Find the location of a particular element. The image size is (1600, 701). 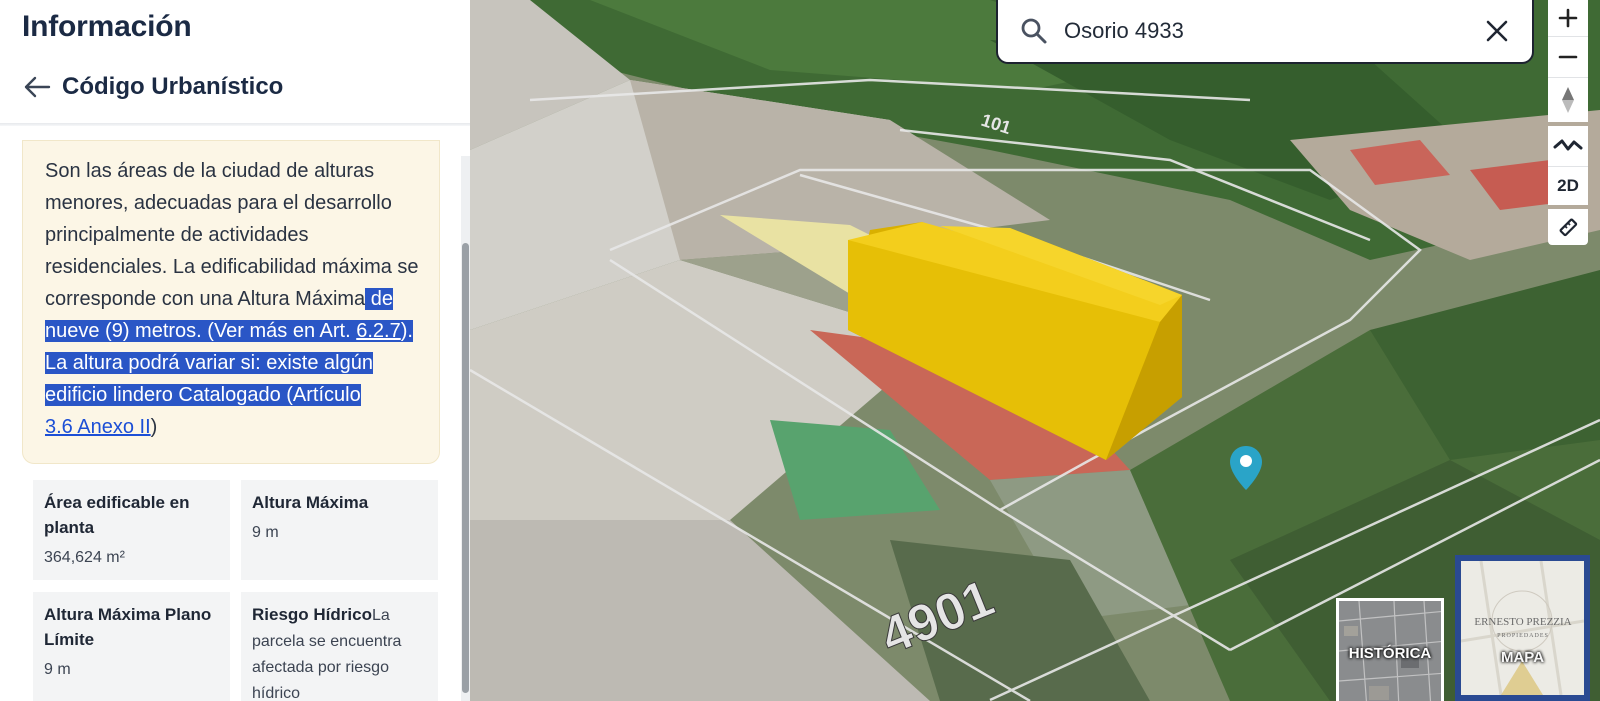

mode-2d-button: 2D is located at coordinates (1568, 186).